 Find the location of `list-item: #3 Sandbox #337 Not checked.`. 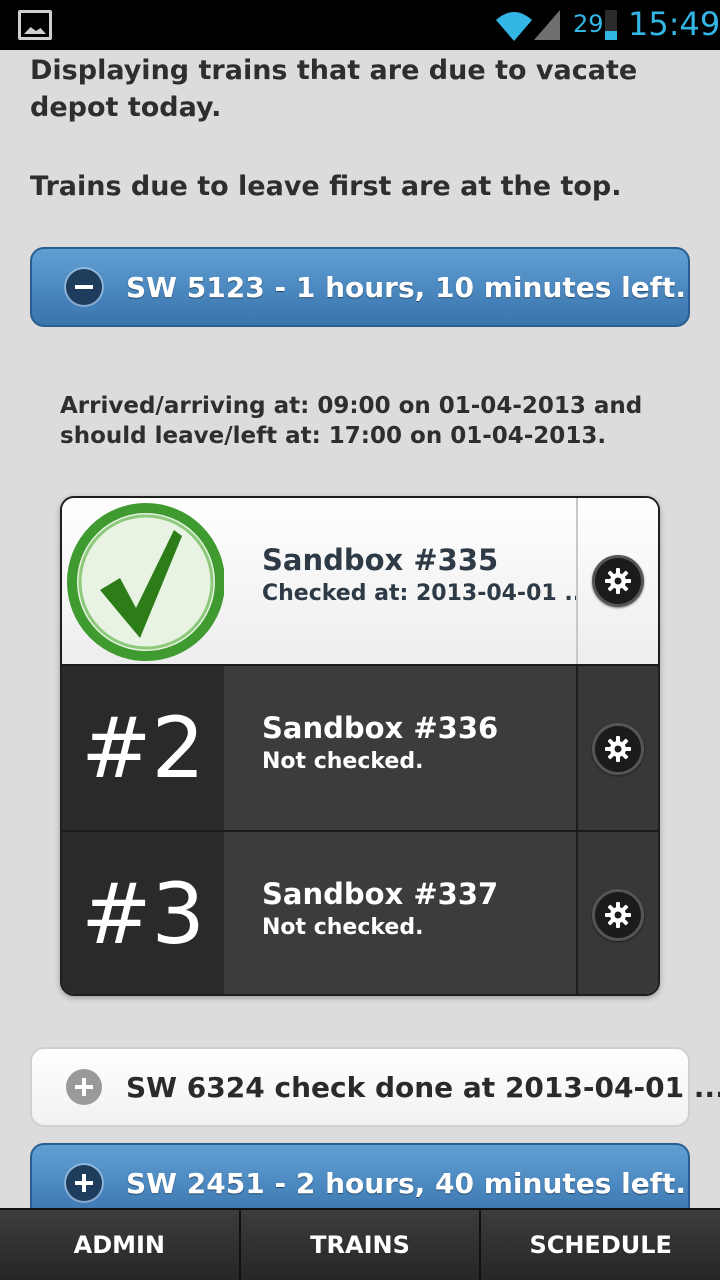

list-item: #3 Sandbox #337 Not checked. is located at coordinates (360, 912).